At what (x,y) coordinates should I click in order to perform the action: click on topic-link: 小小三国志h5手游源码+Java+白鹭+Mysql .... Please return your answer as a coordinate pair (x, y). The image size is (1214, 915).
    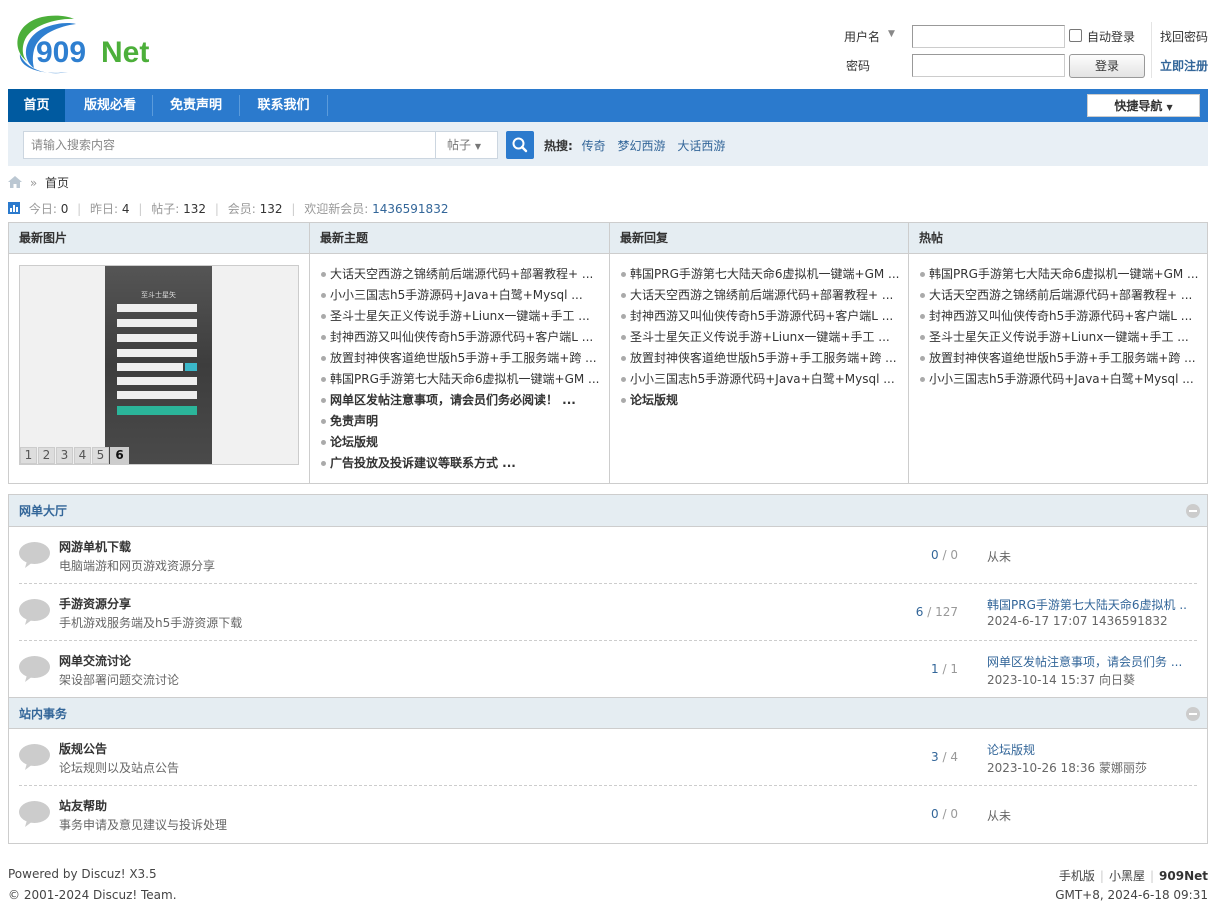
    Looking at the image, I should click on (464, 295).